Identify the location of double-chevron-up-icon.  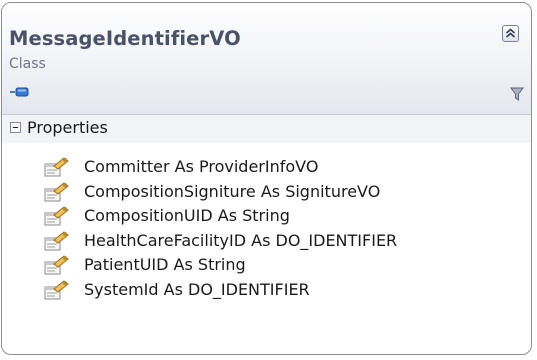
(510, 33).